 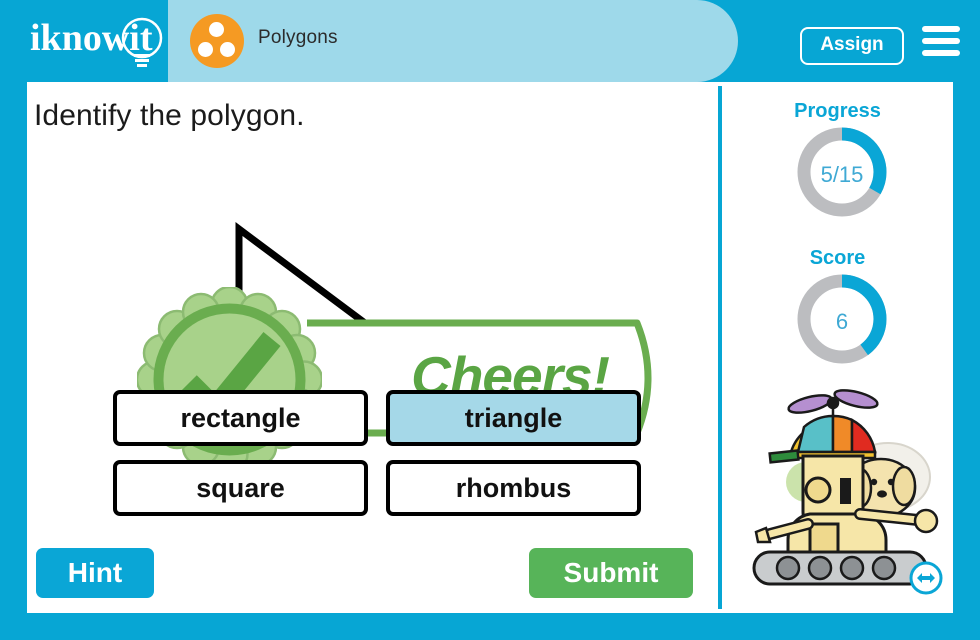 What do you see at coordinates (837, 258) in the screenshot?
I see `score-label: Score` at bounding box center [837, 258].